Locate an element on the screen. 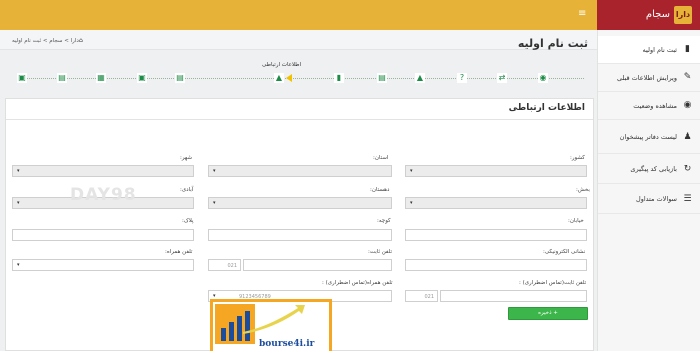  refresh-icon: ↻ is located at coordinates (687, 169).